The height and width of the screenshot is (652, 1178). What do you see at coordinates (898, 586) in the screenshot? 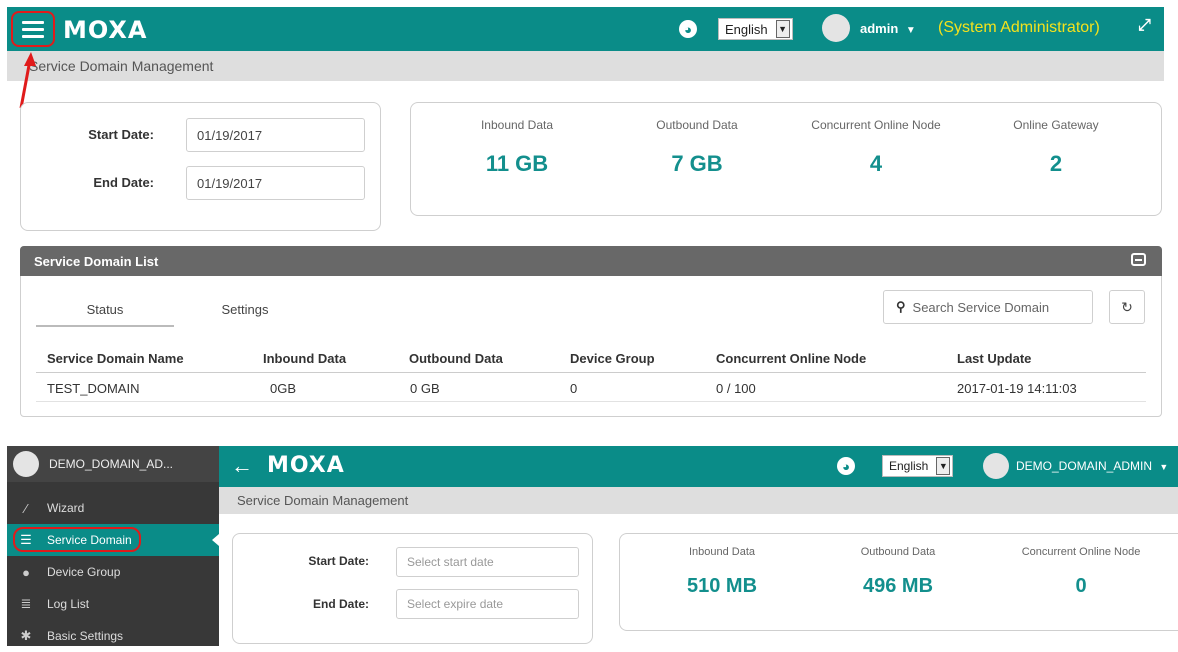
I see `stat-outbound-value: 496 MB` at bounding box center [898, 586].